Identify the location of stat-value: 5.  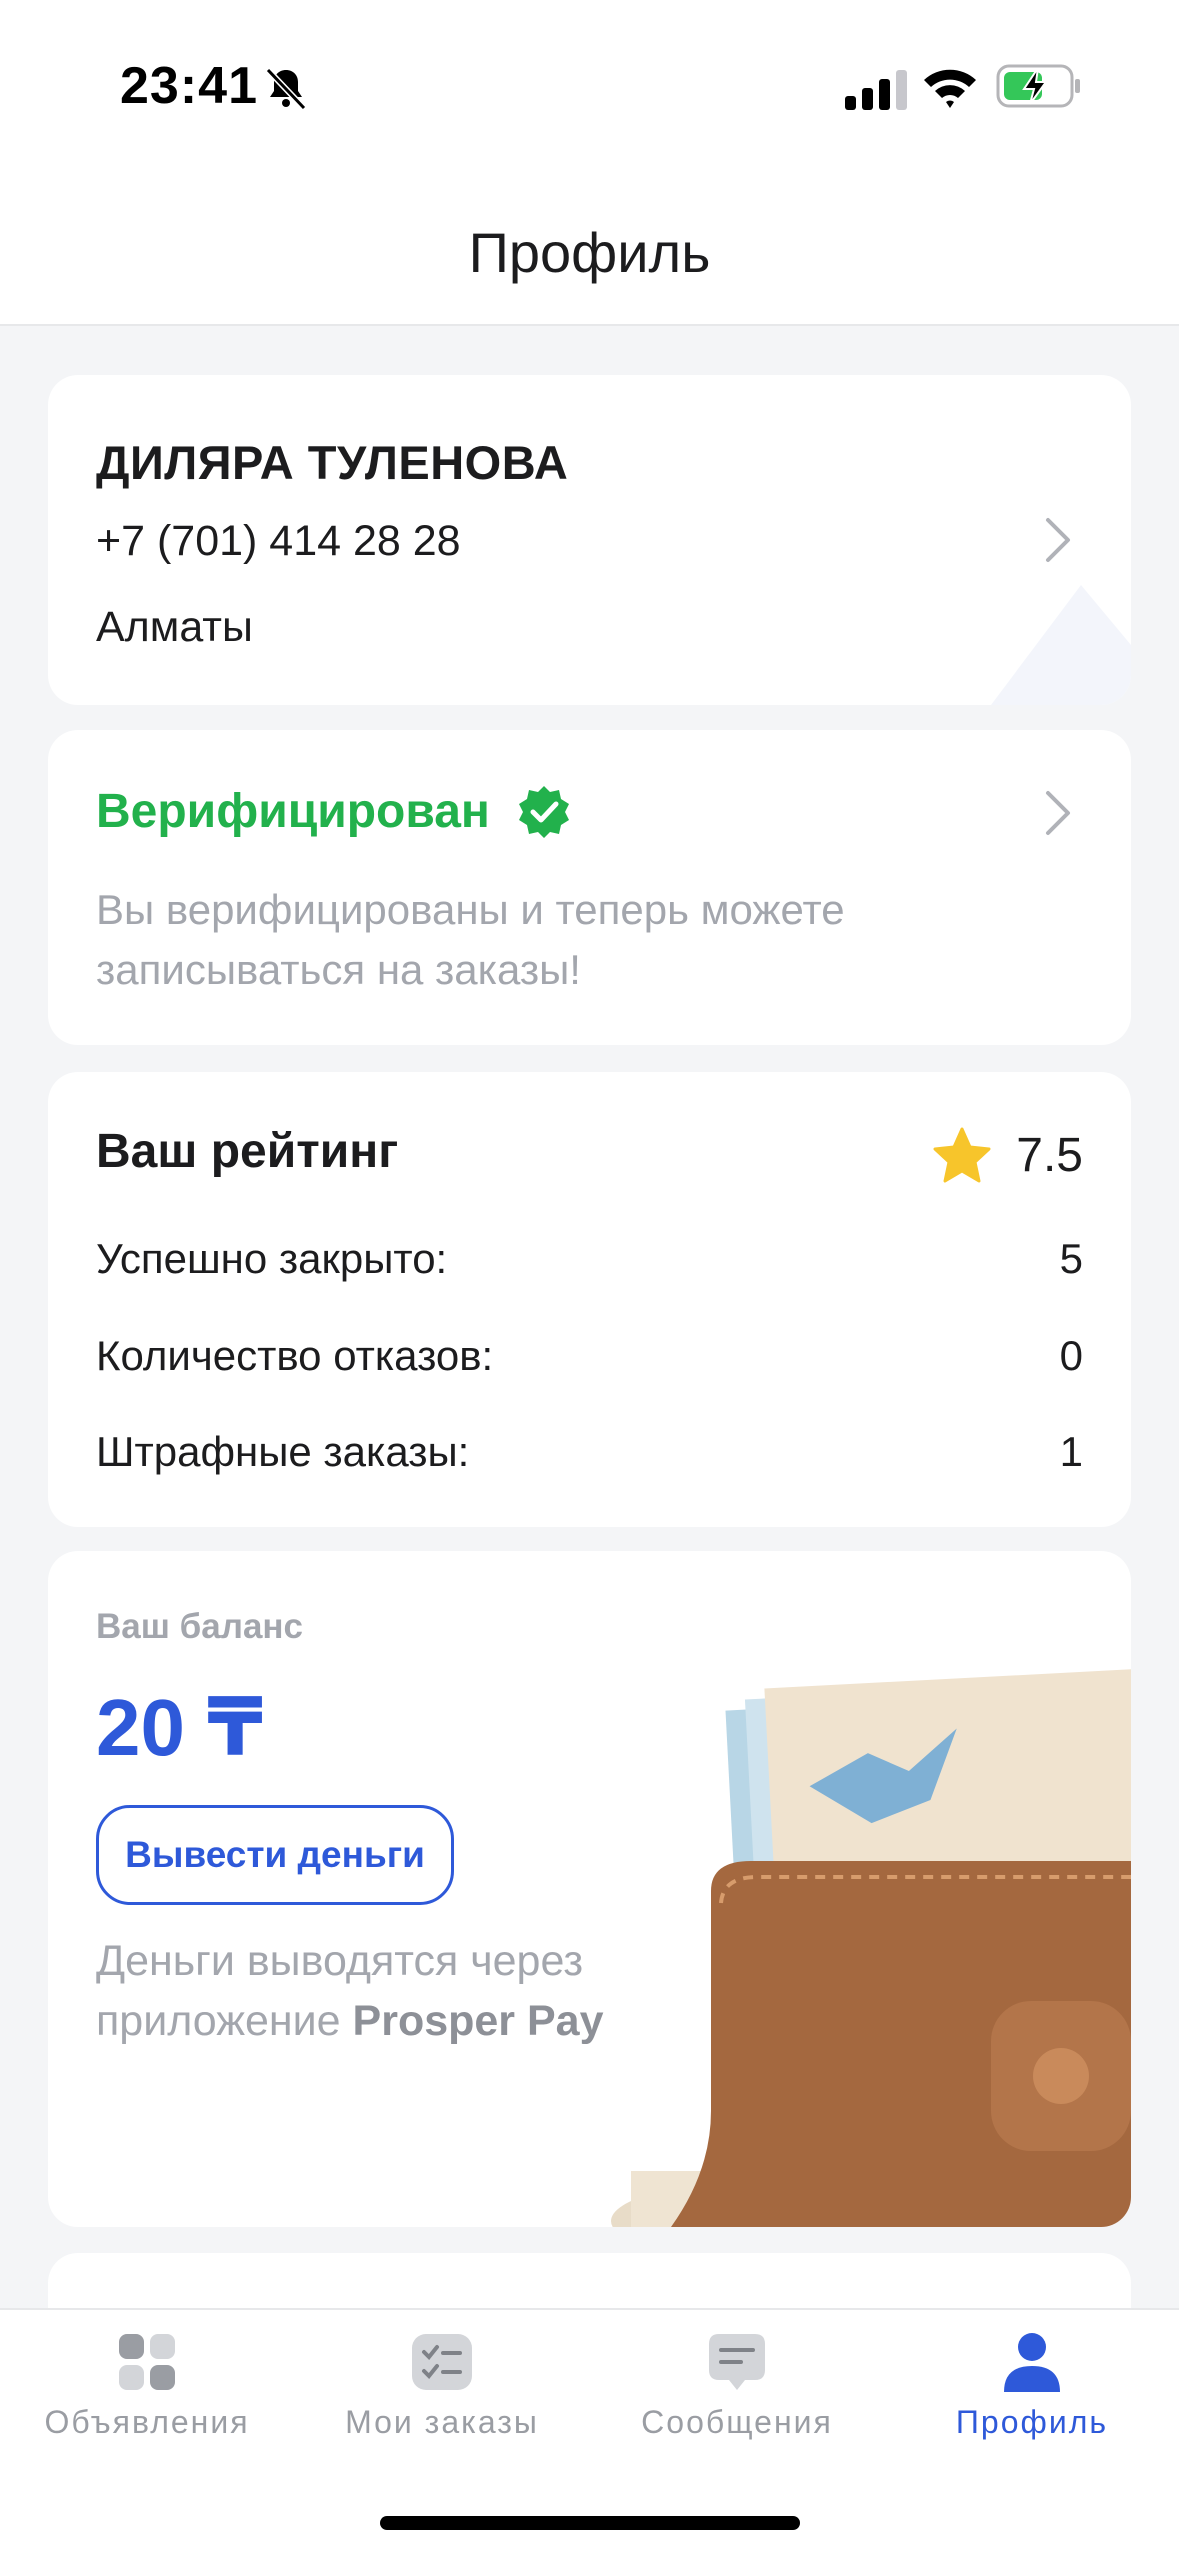
(1071, 1258).